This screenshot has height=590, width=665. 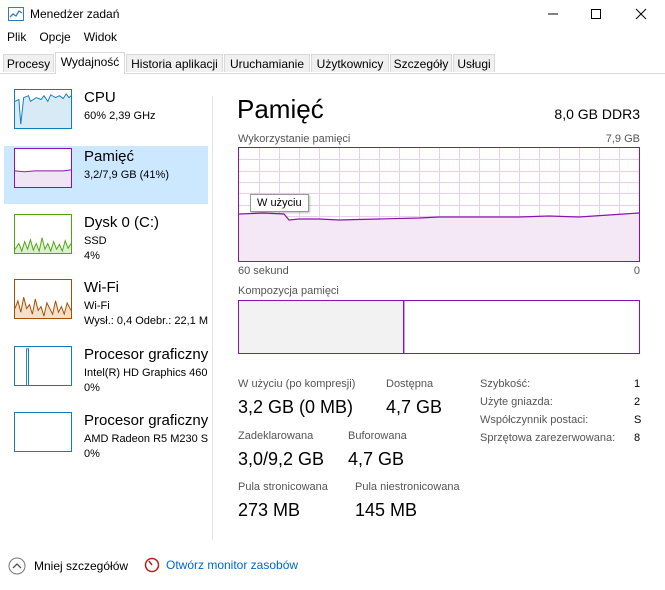 I want to click on sidebar-item-title: CPU, so click(x=100, y=97).